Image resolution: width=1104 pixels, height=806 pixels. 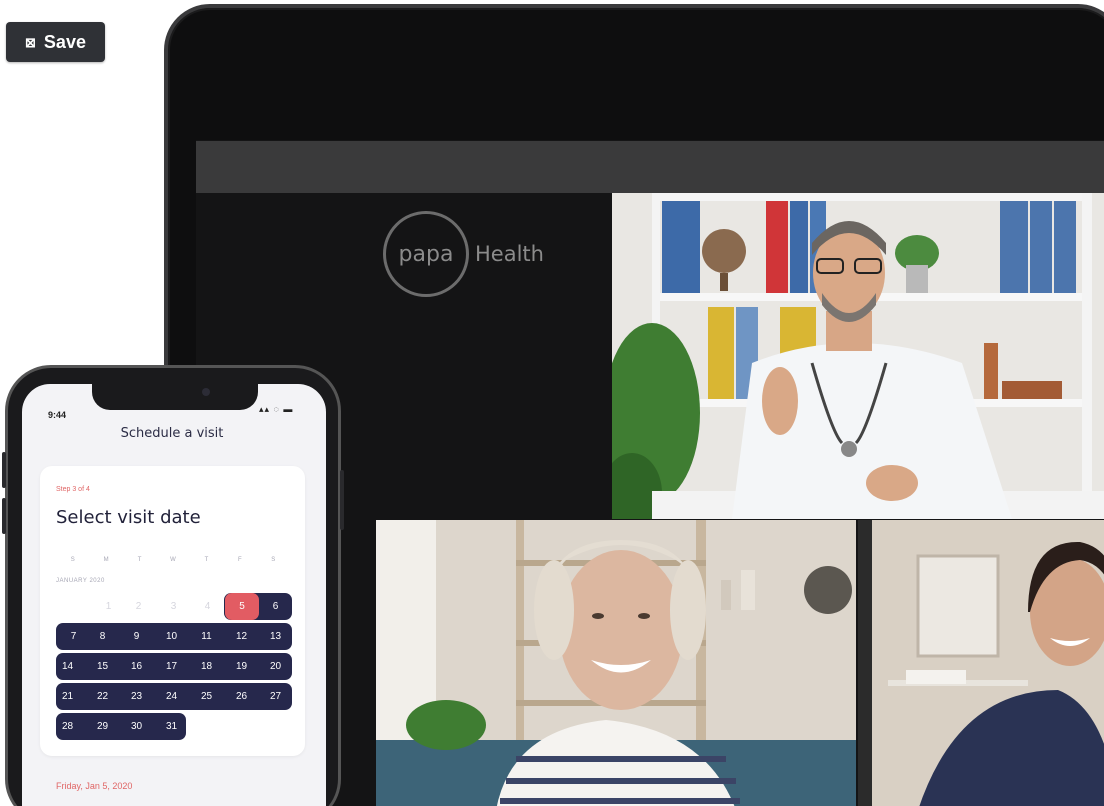 I want to click on calendar-day: 14, so click(x=67, y=666).